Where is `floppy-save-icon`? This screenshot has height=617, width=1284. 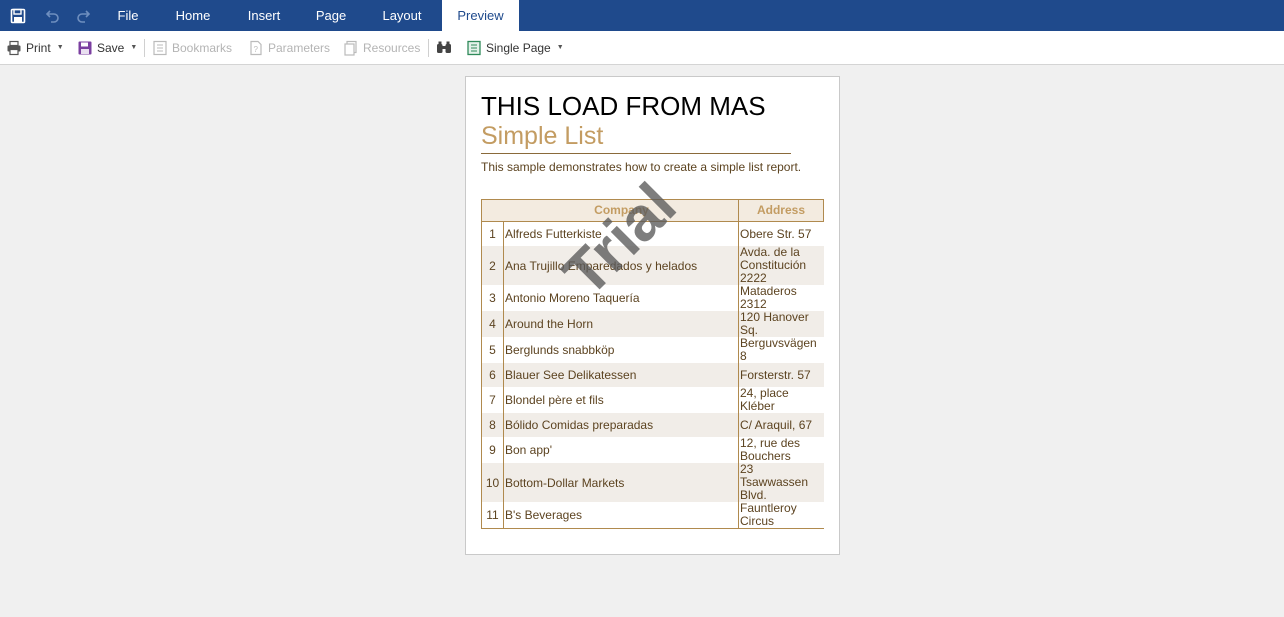
floppy-save-icon is located at coordinates (85, 48).